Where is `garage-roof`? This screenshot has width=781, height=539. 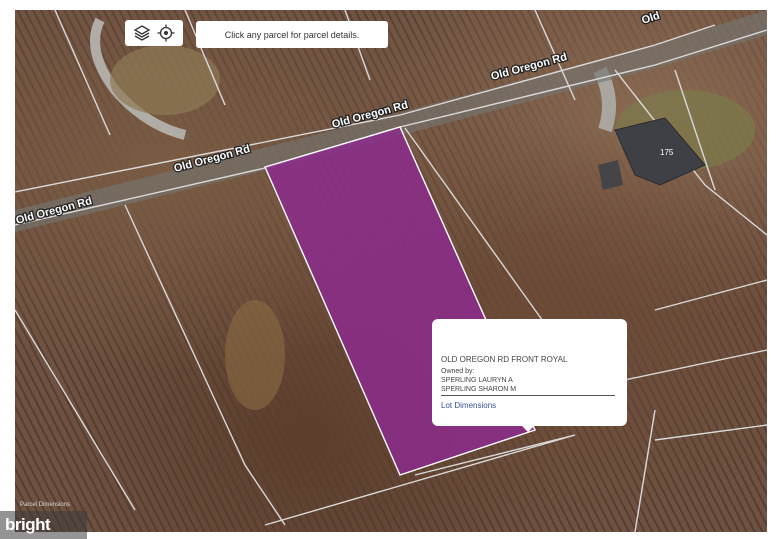 garage-roof is located at coordinates (610, 175).